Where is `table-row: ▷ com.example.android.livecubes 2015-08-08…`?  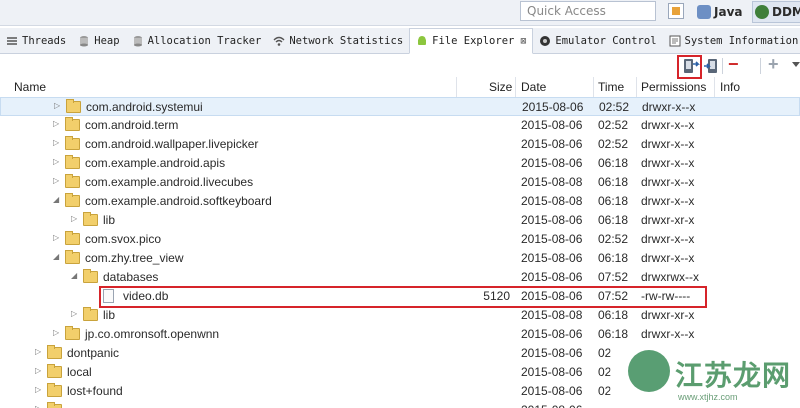
table-row: ▷ com.example.android.livecubes 2015-08-08… is located at coordinates (400, 182).